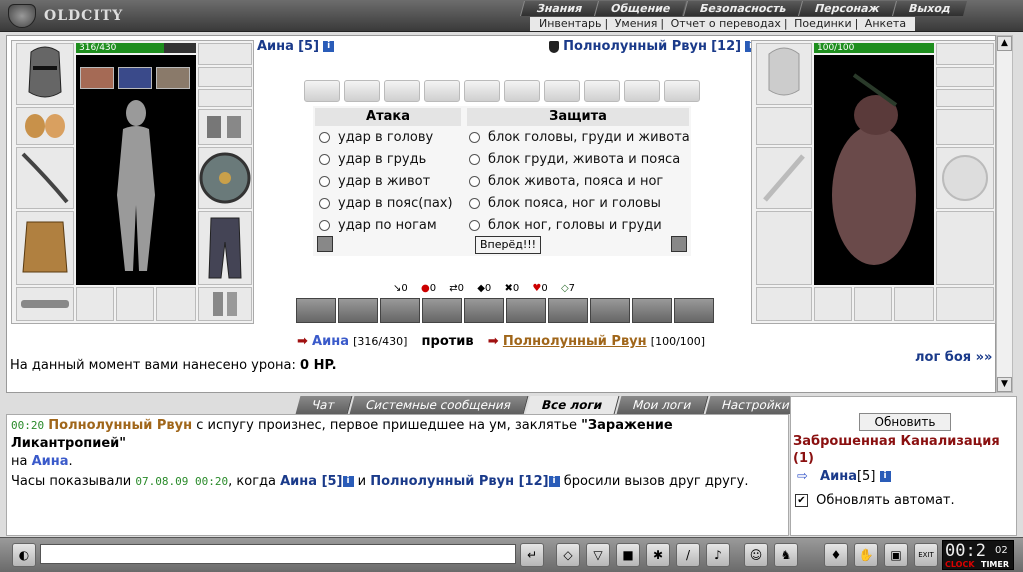 The height and width of the screenshot is (572, 1023). Describe the element at coordinates (579, 182) in the screenshot. I see `defense-option-3: блок живота, пояса и ног` at that location.